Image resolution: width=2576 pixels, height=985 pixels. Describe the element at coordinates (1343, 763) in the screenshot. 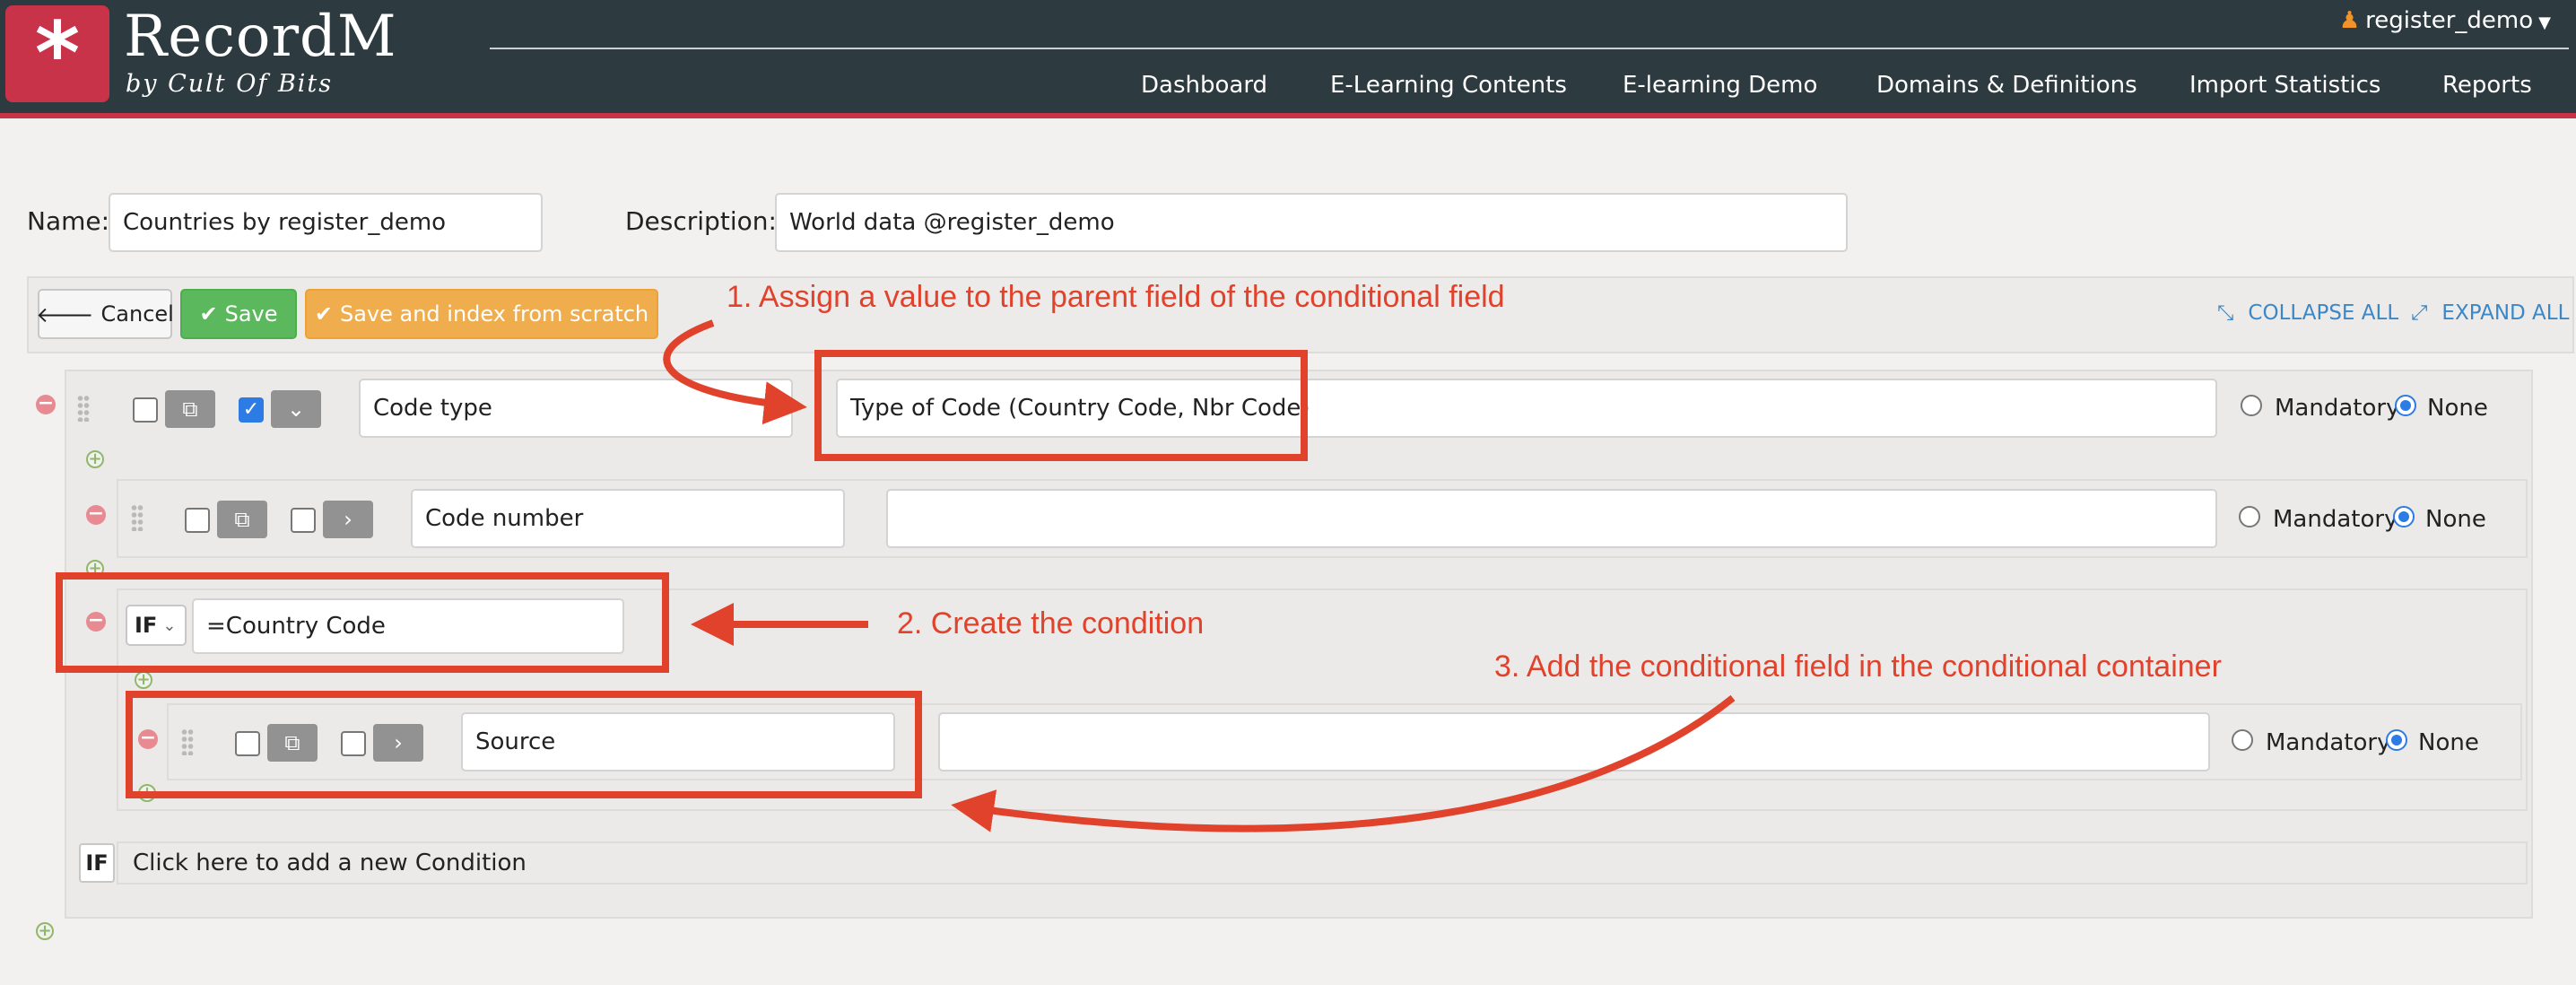

I see `arrow-step3` at that location.